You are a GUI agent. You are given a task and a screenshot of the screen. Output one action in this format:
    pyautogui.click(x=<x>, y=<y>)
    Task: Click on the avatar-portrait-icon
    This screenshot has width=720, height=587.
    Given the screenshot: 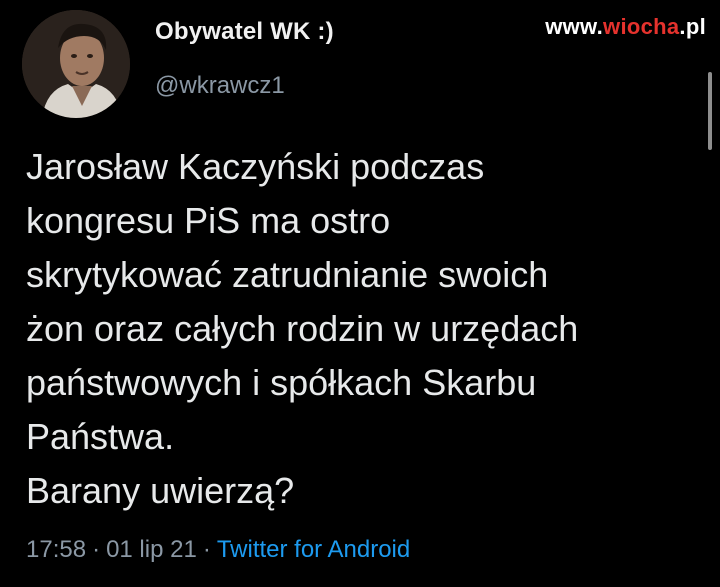 What is the action you would take?
    pyautogui.click(x=76, y=64)
    